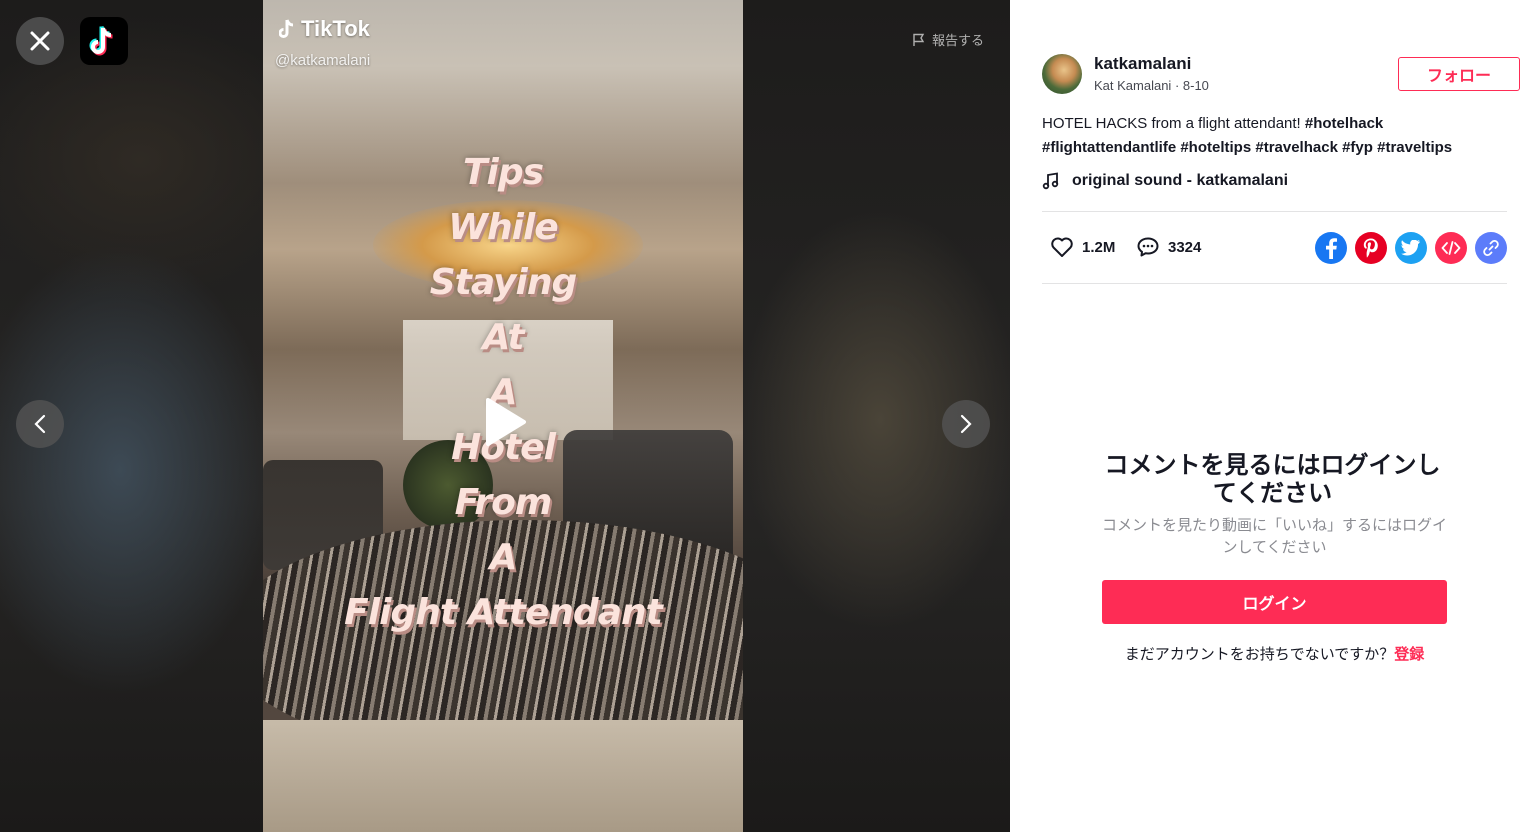 This screenshot has height=832, width=1537. I want to click on tiktok-home-button, so click(104, 41).